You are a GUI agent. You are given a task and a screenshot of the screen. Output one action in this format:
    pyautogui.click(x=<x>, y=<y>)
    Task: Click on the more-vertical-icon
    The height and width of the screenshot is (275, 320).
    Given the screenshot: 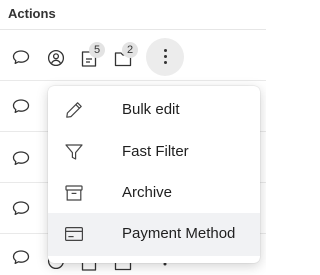 What is the action you would take?
    pyautogui.click(x=165, y=57)
    